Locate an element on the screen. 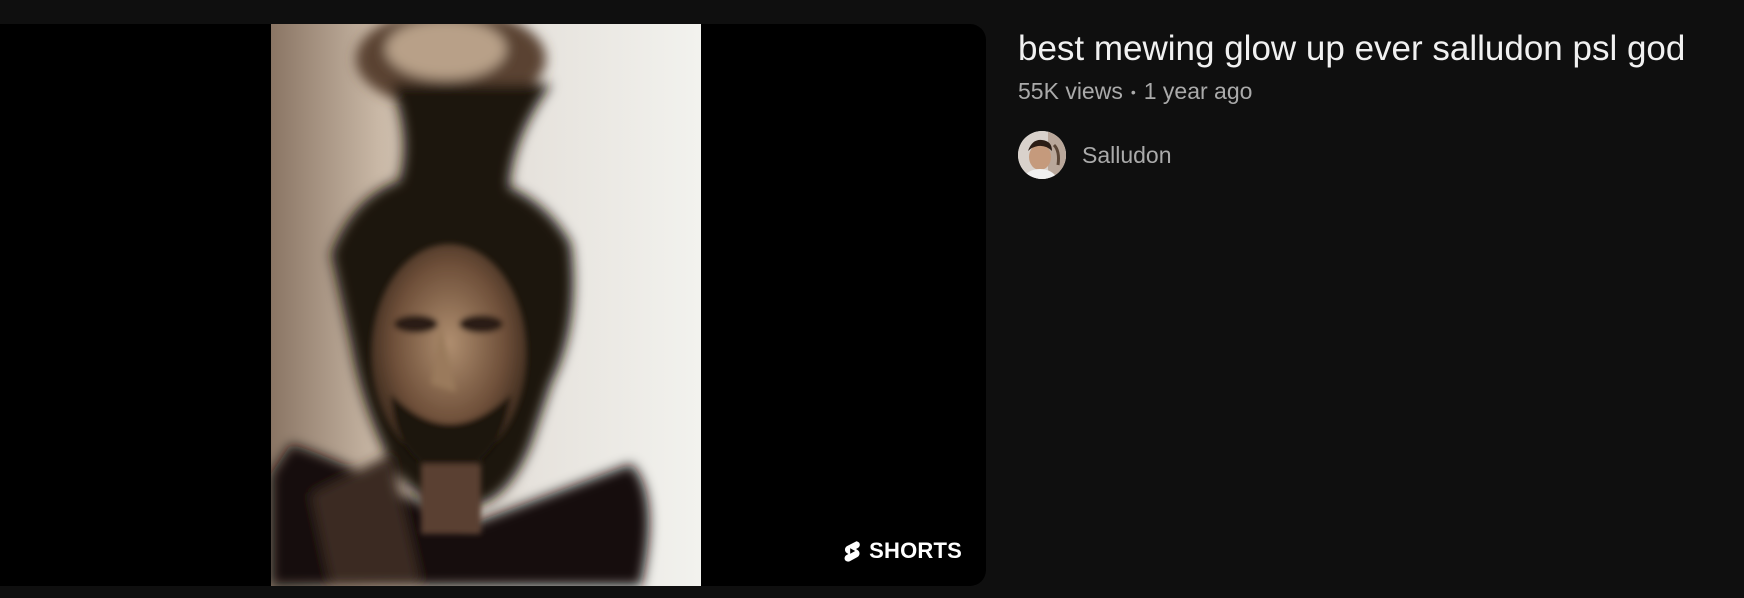 The width and height of the screenshot is (1744, 598). shorts-badge: SHORTS is located at coordinates (902, 551).